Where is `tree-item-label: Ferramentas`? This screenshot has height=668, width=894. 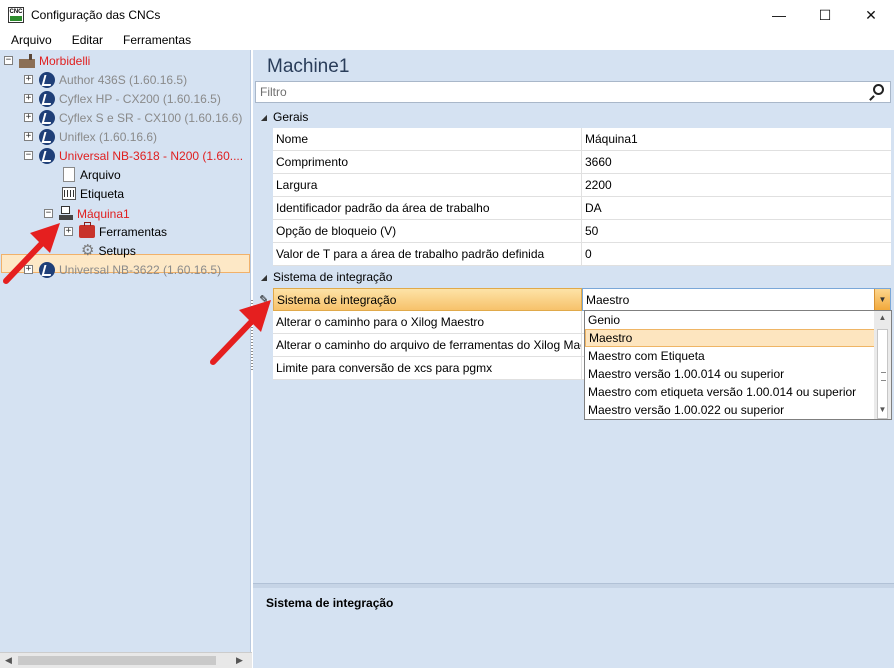
tree-item-label: Ferramentas is located at coordinates (133, 231).